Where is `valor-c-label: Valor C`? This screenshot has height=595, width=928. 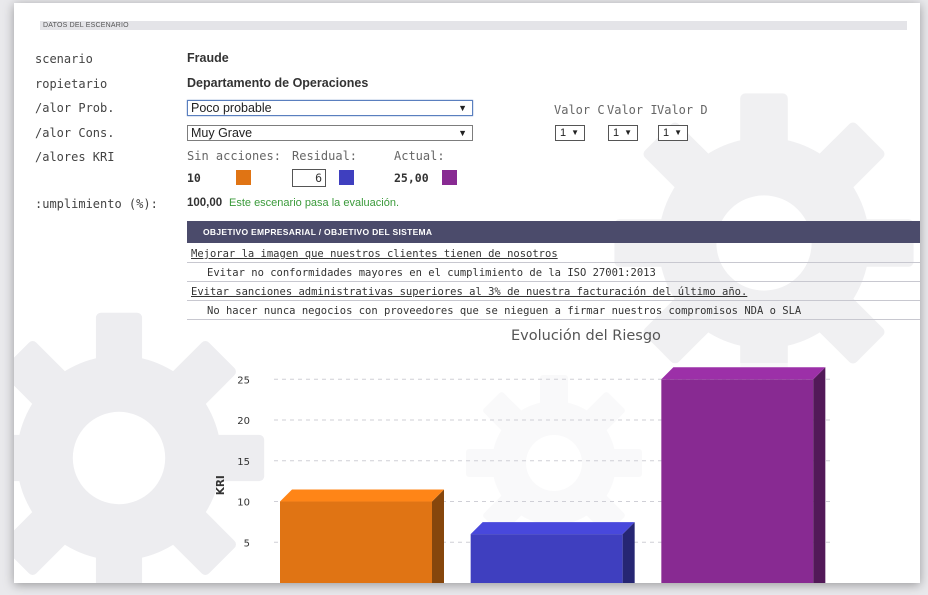
valor-c-label: Valor C is located at coordinates (579, 110).